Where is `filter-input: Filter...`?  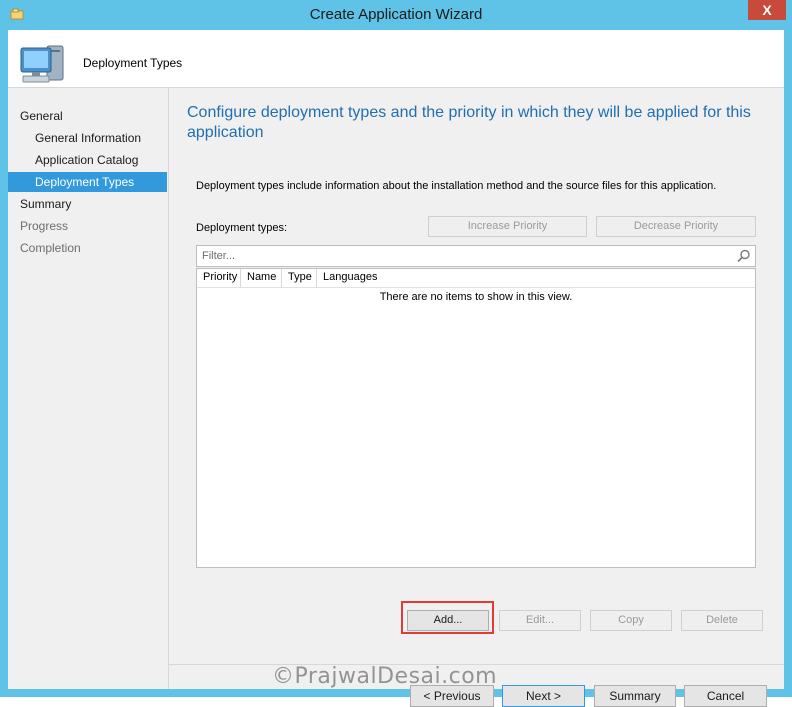 filter-input: Filter... is located at coordinates (476, 256).